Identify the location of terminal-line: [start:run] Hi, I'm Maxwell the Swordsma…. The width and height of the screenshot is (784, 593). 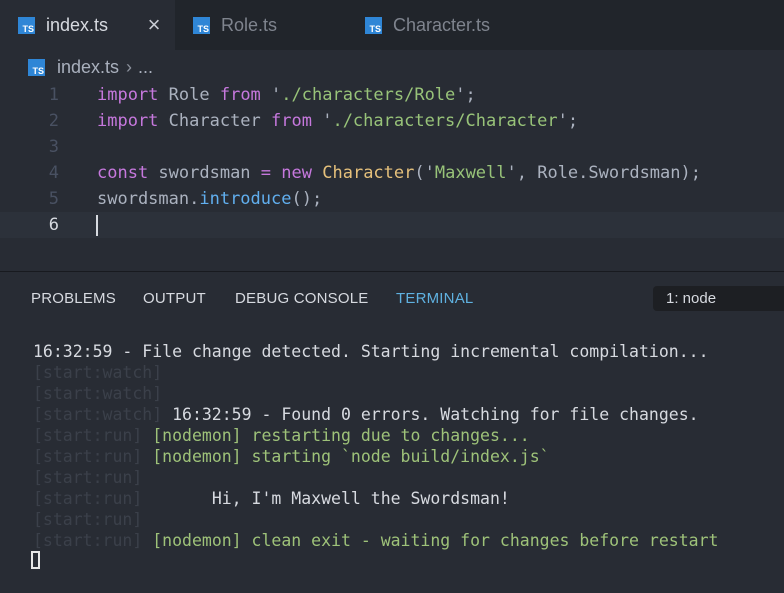
(271, 498).